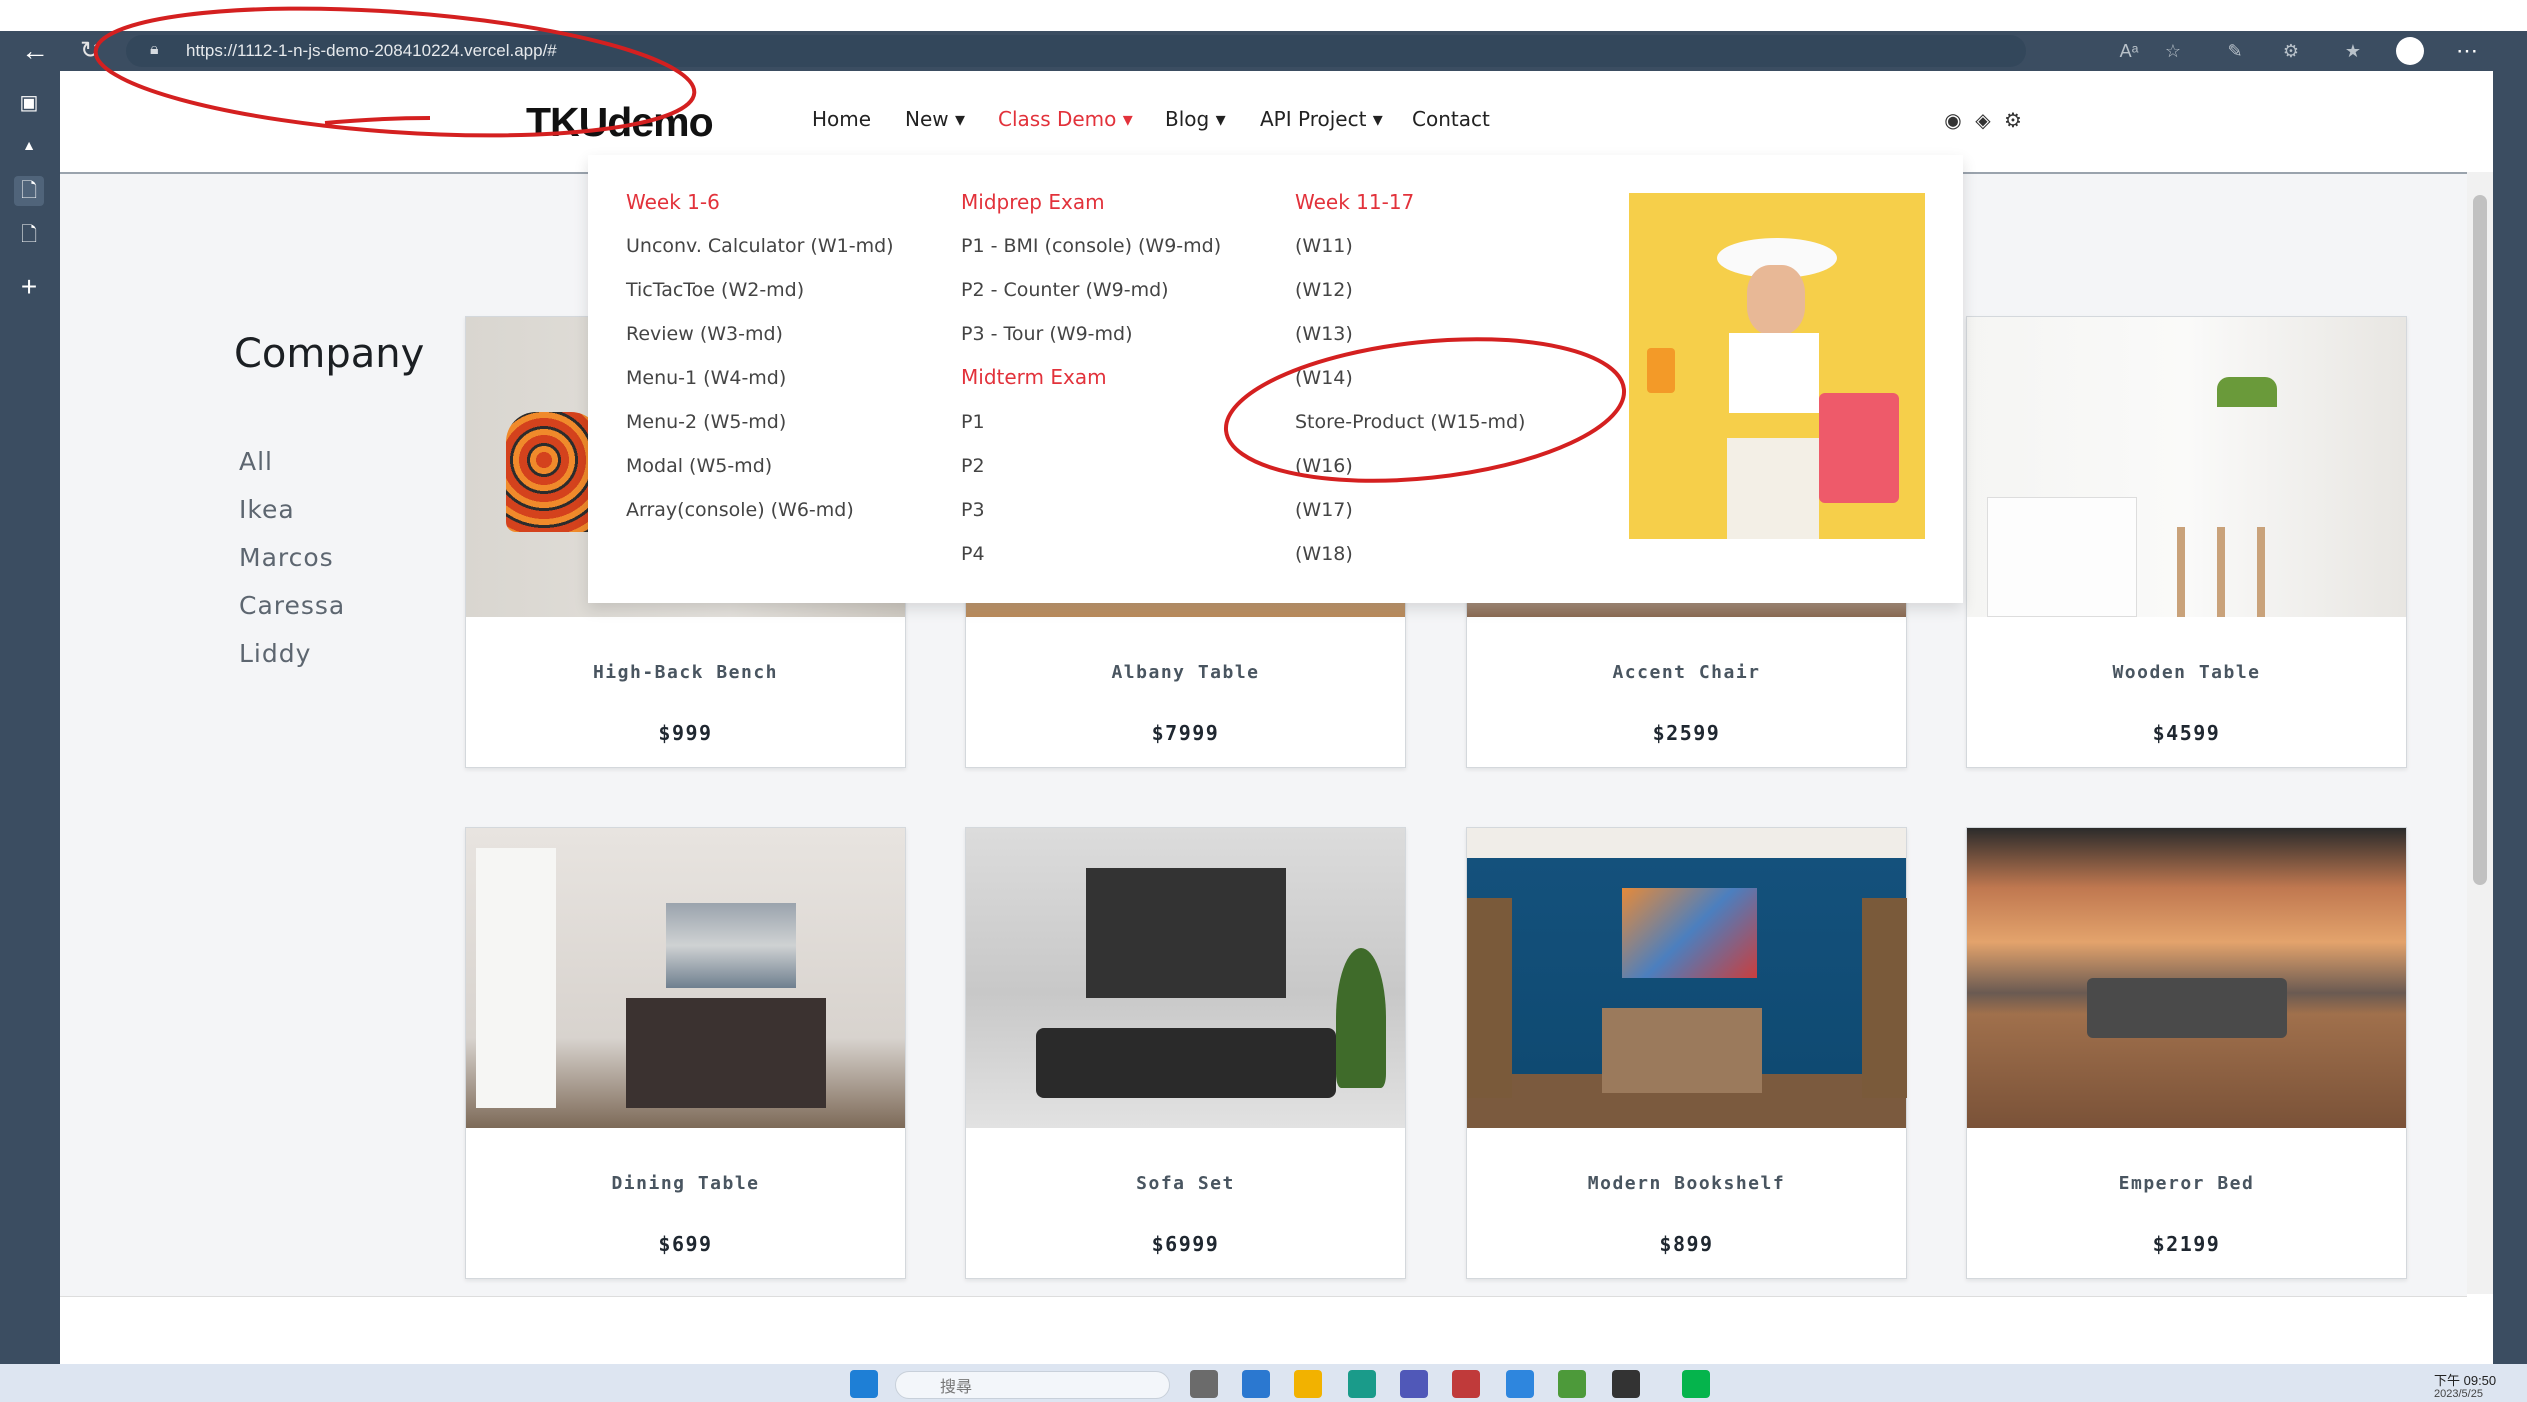 Image resolution: width=2527 pixels, height=1402 pixels. What do you see at coordinates (1696, 1384) in the screenshot?
I see `line-icon` at bounding box center [1696, 1384].